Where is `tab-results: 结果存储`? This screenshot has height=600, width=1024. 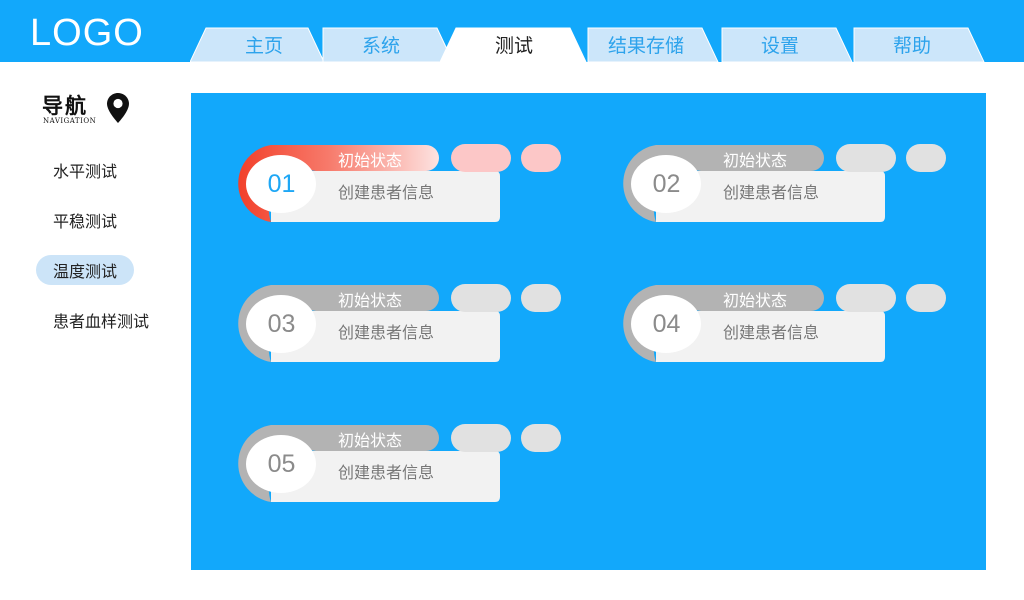 tab-results: 结果存储 is located at coordinates (646, 44).